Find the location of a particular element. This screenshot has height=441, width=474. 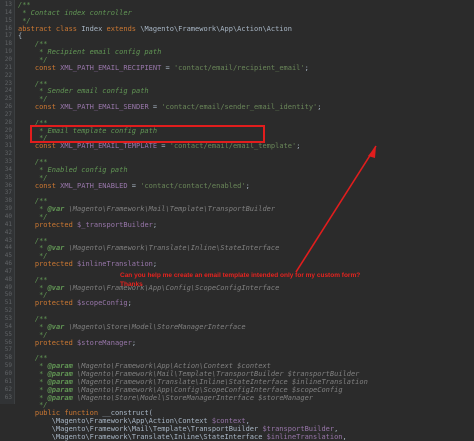

code-line: { is located at coordinates (20, 36).